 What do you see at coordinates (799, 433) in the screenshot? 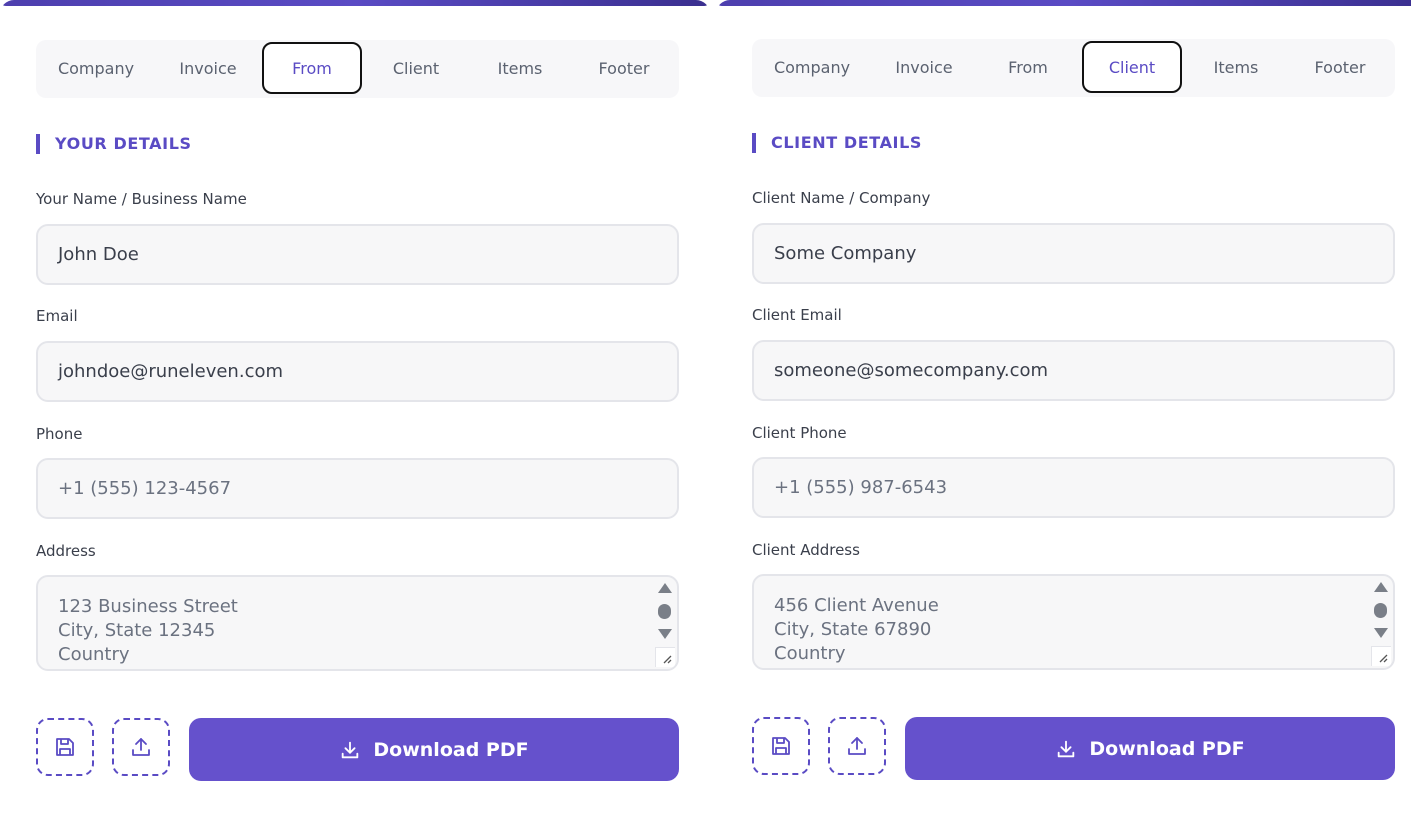
I see `client-phone-label: Client Phone` at bounding box center [799, 433].